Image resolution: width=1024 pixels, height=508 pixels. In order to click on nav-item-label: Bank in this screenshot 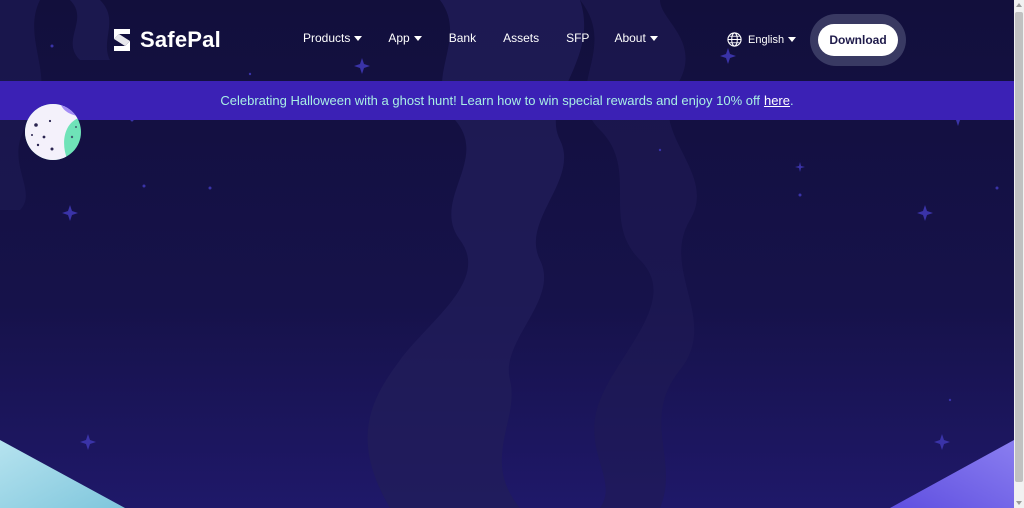, I will do `click(462, 38)`.